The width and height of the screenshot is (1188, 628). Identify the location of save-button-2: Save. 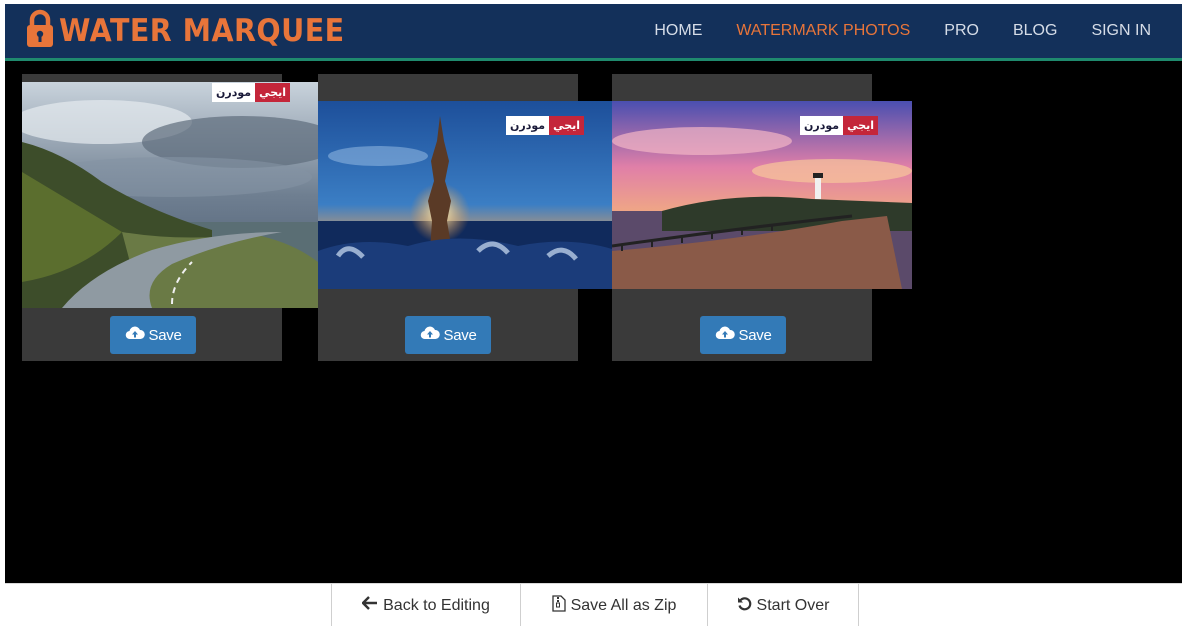
(448, 335).